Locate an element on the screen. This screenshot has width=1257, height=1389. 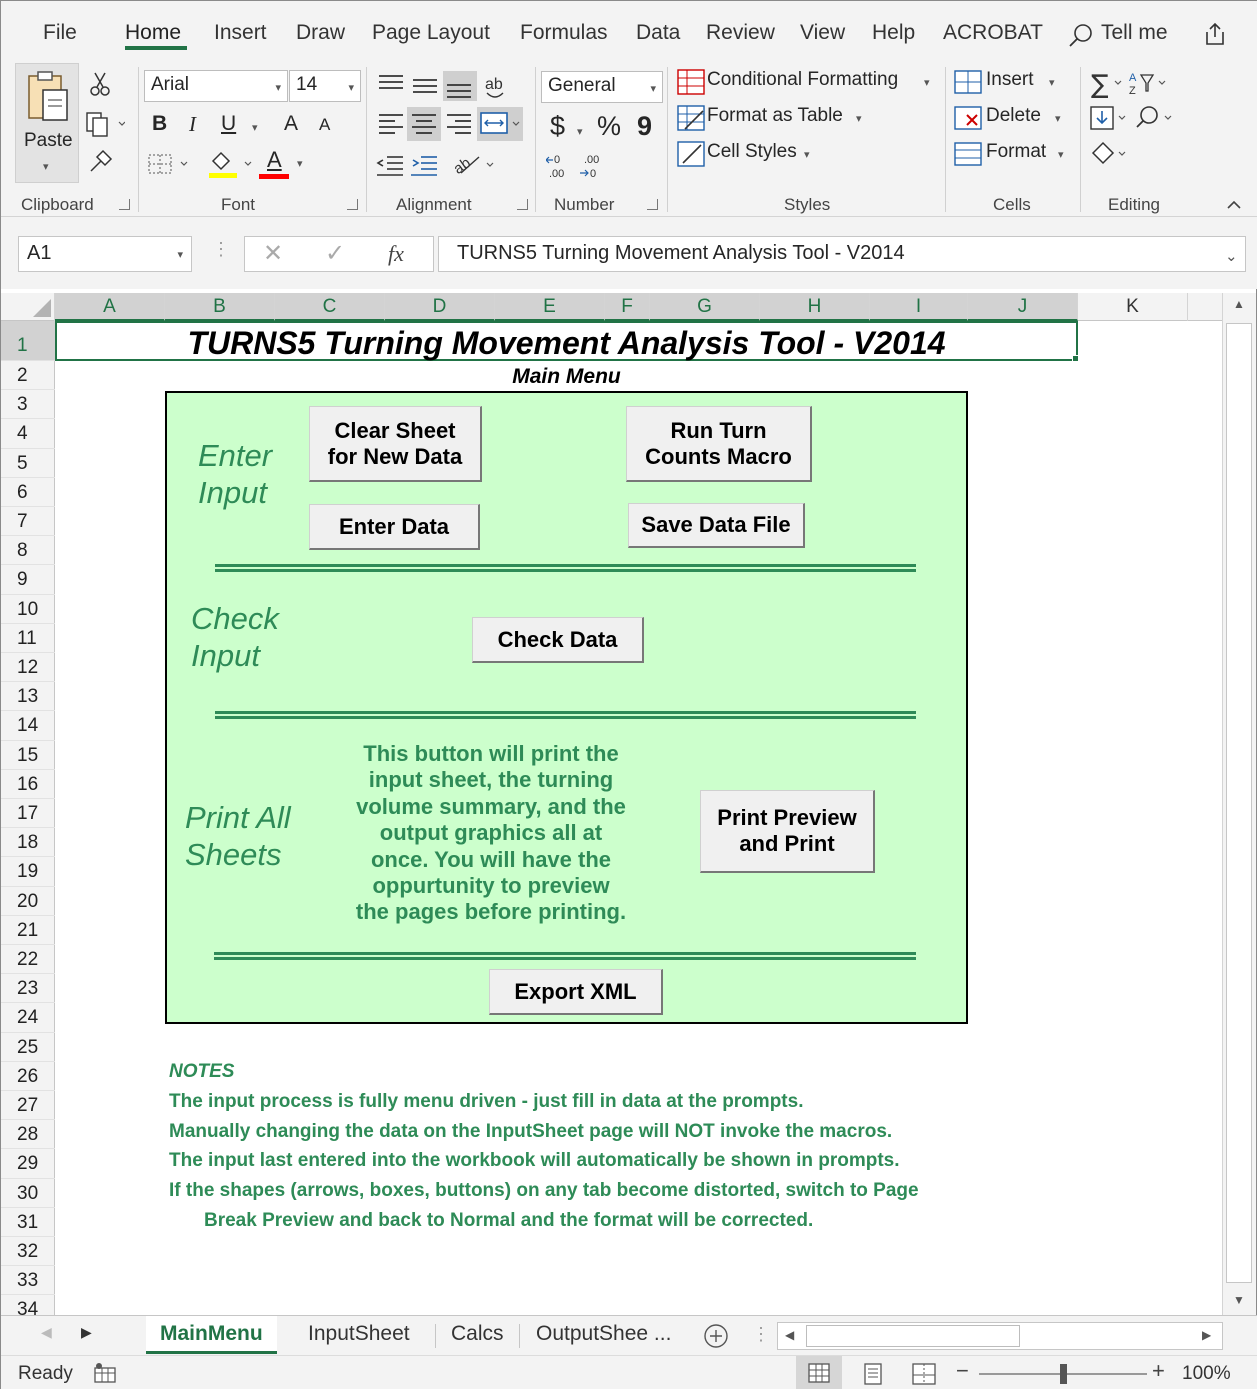
column-header-g: G is located at coordinates (705, 307).